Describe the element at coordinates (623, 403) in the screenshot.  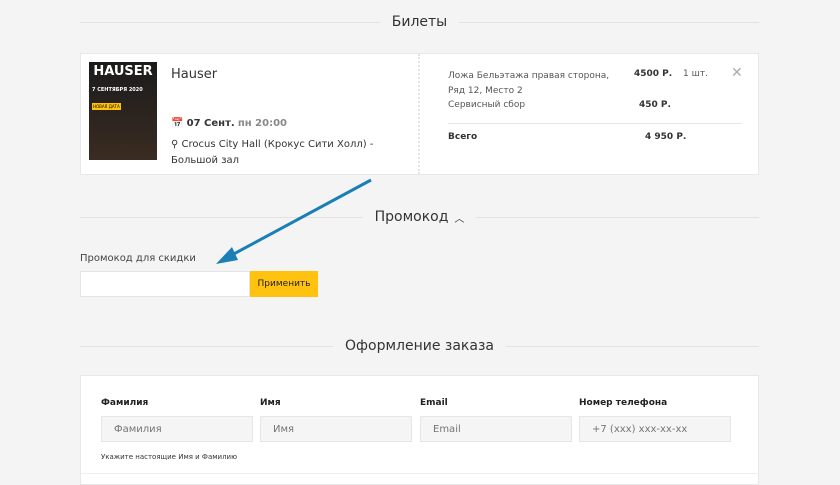
I see `phone-label: Номер телефона` at that location.